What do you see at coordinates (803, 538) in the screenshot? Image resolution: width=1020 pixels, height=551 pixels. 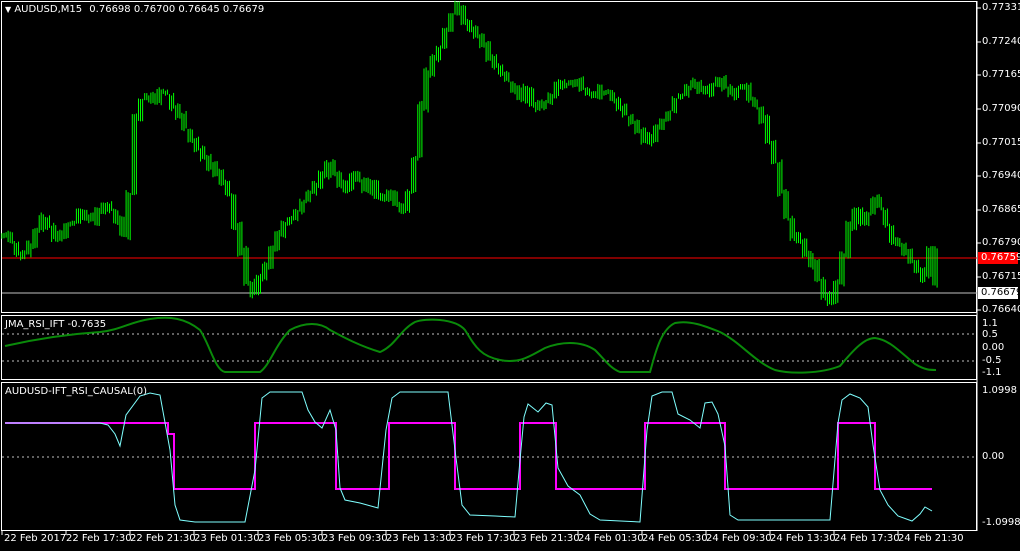 I see `time-tick-label: 24 Feb 13:30` at bounding box center [803, 538].